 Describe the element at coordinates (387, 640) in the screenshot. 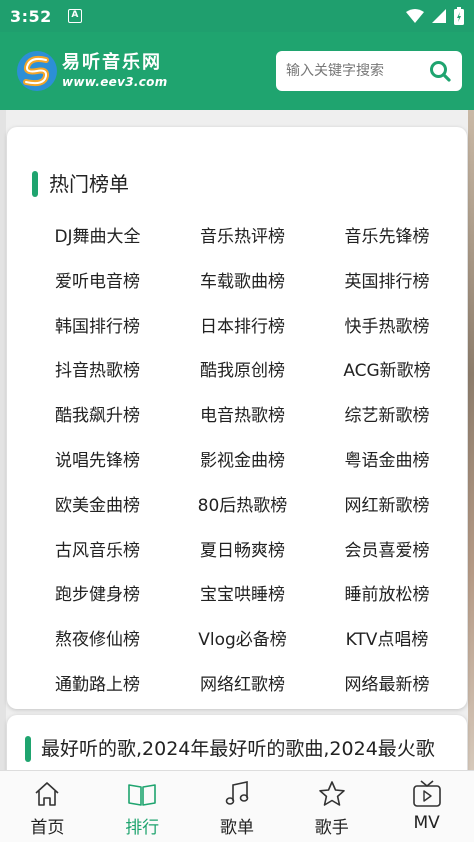

I see `chart-item: KTV点唱榜` at that location.